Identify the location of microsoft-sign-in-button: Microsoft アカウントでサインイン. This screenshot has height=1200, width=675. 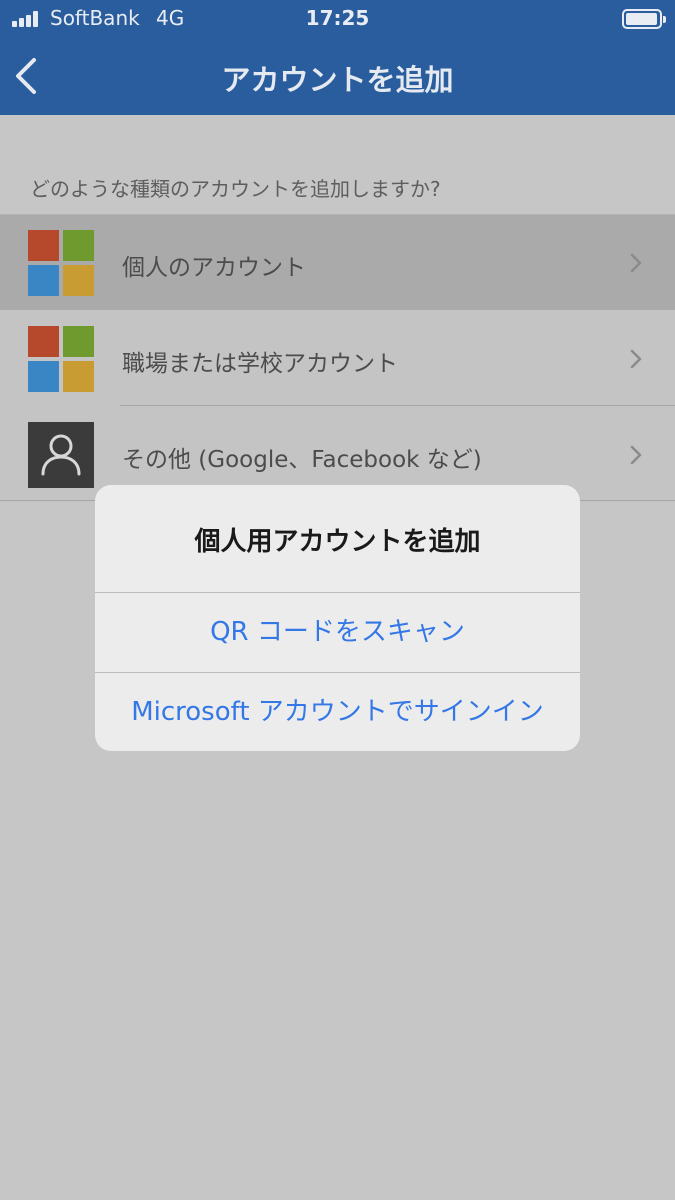
(337, 712).